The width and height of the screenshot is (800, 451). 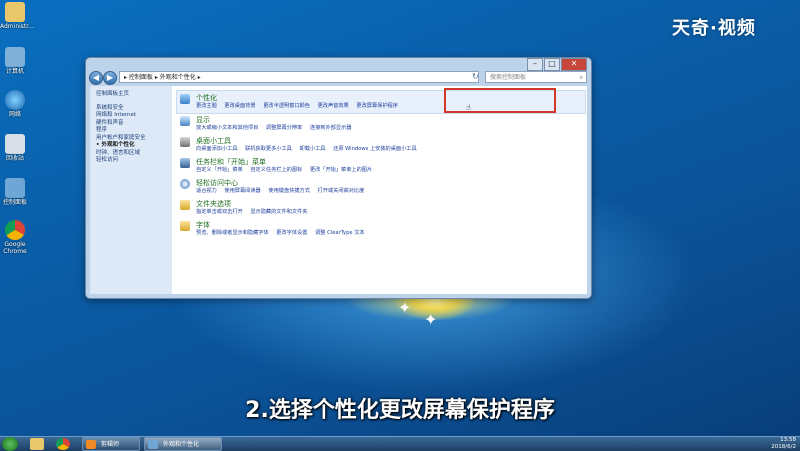 I want to click on taskbar: 剪辑师 外观和个性化 13:58 2018/6/2, so click(x=400, y=443).